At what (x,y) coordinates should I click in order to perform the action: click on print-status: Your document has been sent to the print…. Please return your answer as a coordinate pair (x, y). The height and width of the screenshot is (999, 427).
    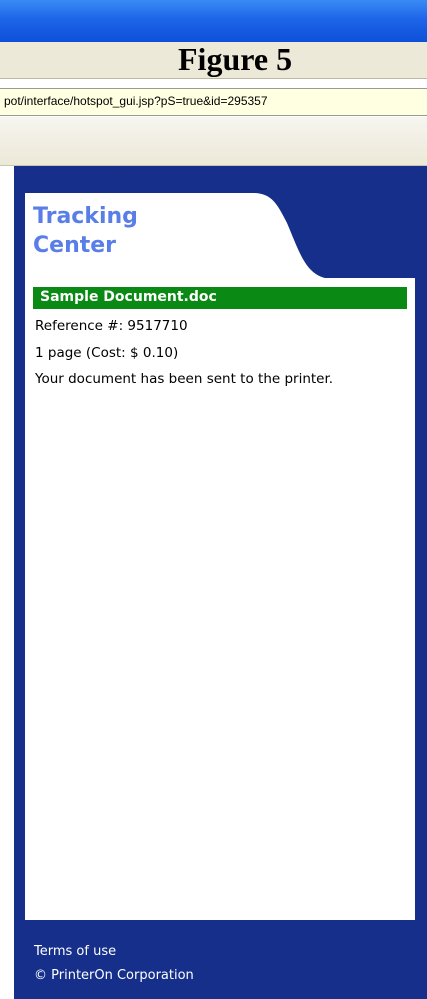
    Looking at the image, I should click on (184, 379).